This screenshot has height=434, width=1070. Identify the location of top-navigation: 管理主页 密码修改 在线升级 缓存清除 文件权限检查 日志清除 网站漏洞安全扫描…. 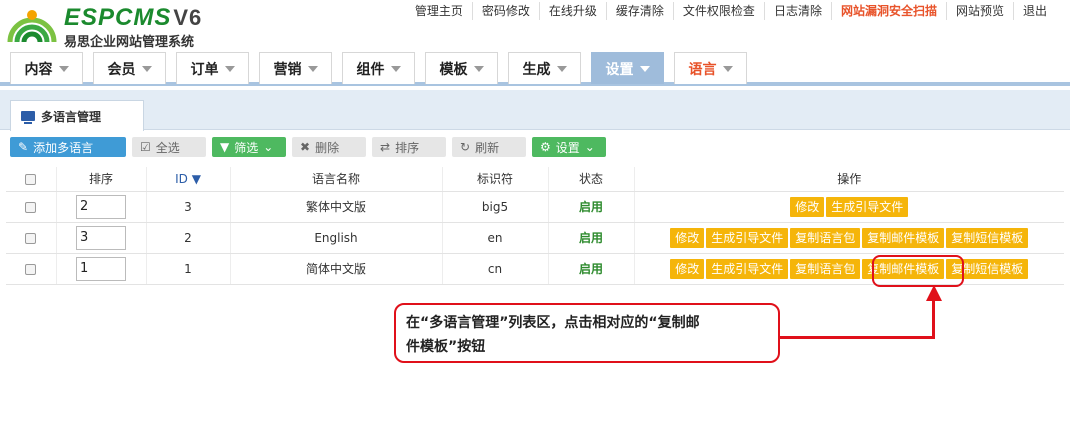
(731, 11).